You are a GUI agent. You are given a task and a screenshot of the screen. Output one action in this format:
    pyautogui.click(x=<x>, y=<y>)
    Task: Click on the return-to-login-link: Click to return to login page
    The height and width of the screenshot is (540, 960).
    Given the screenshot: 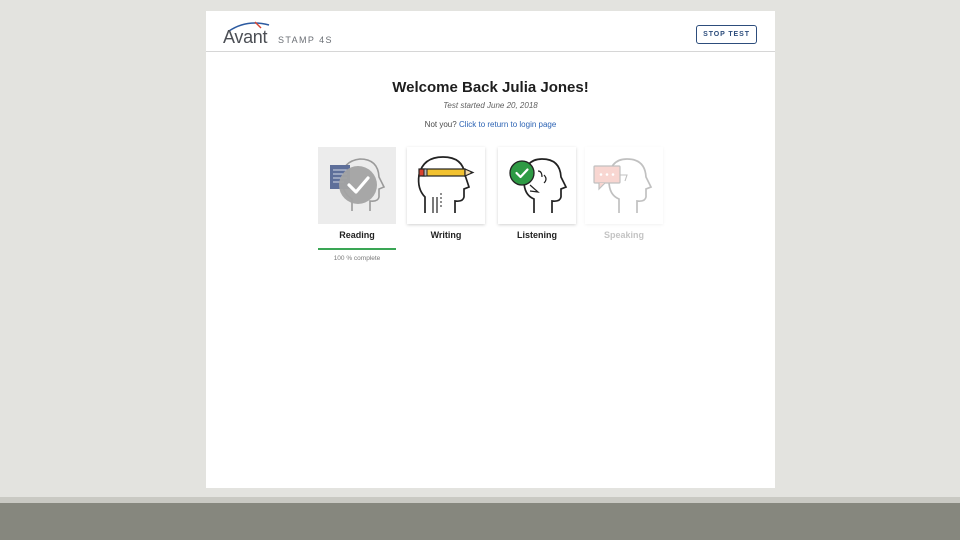 What is the action you would take?
    pyautogui.click(x=507, y=124)
    